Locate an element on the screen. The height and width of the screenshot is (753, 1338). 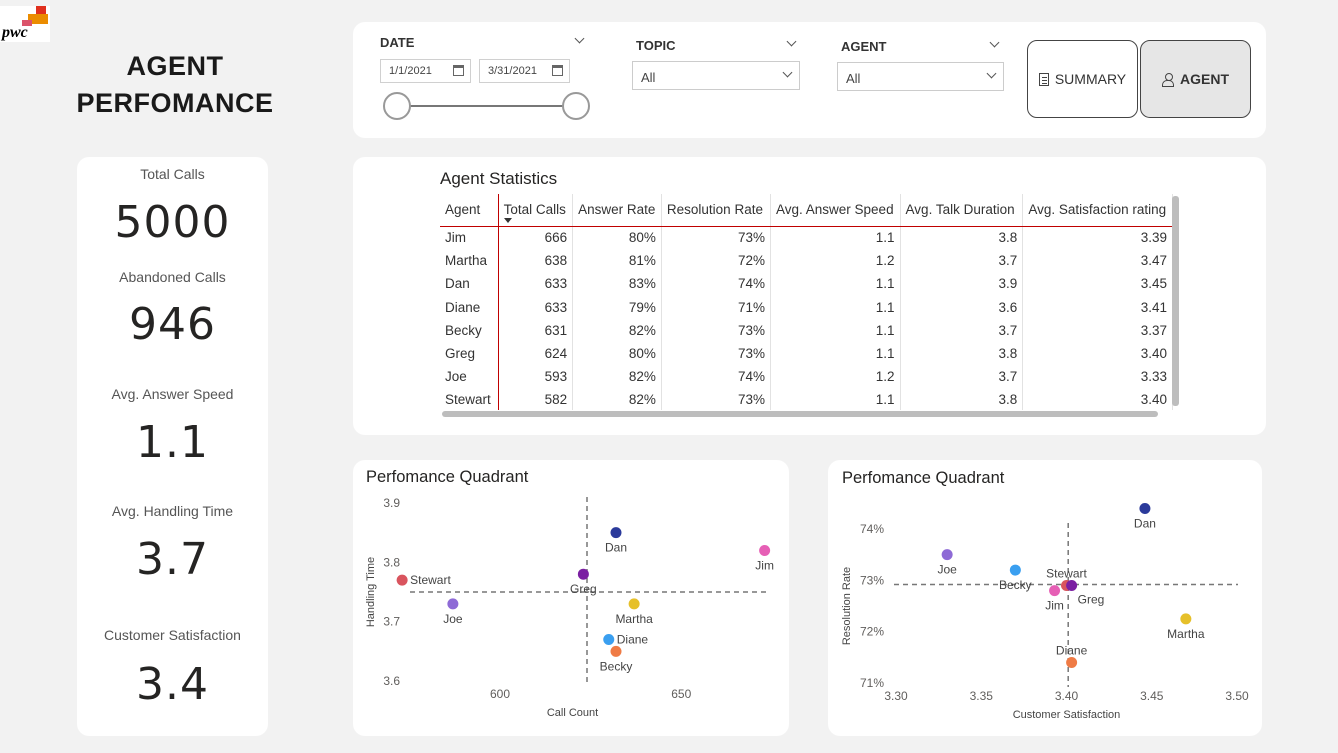
date-slider-end-handle is located at coordinates (576, 106).